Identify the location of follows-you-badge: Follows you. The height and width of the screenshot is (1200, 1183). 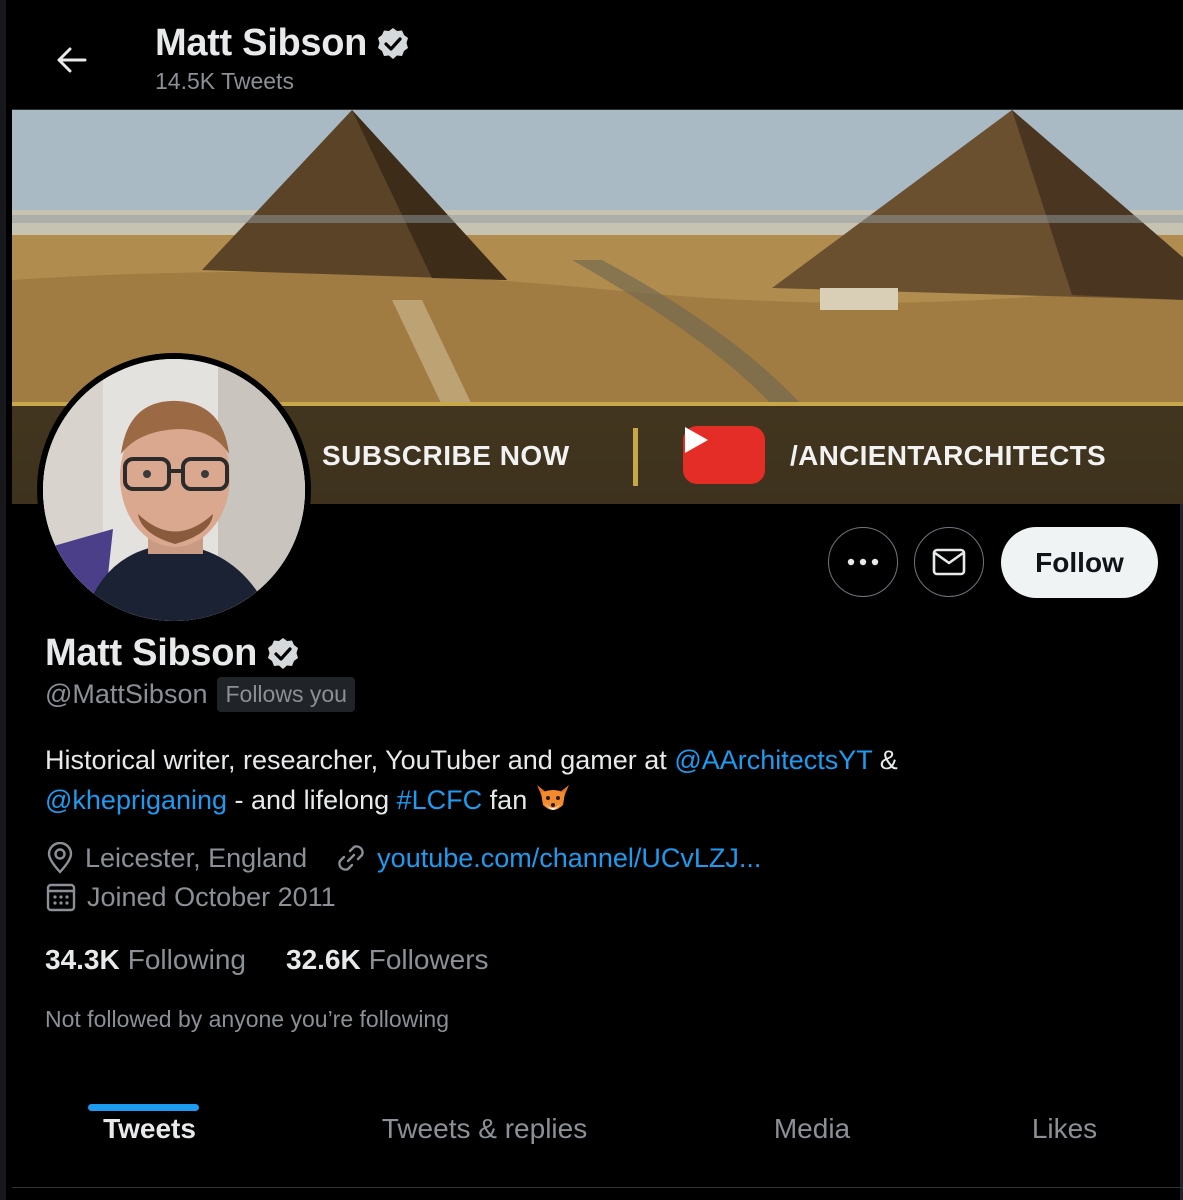
(286, 694).